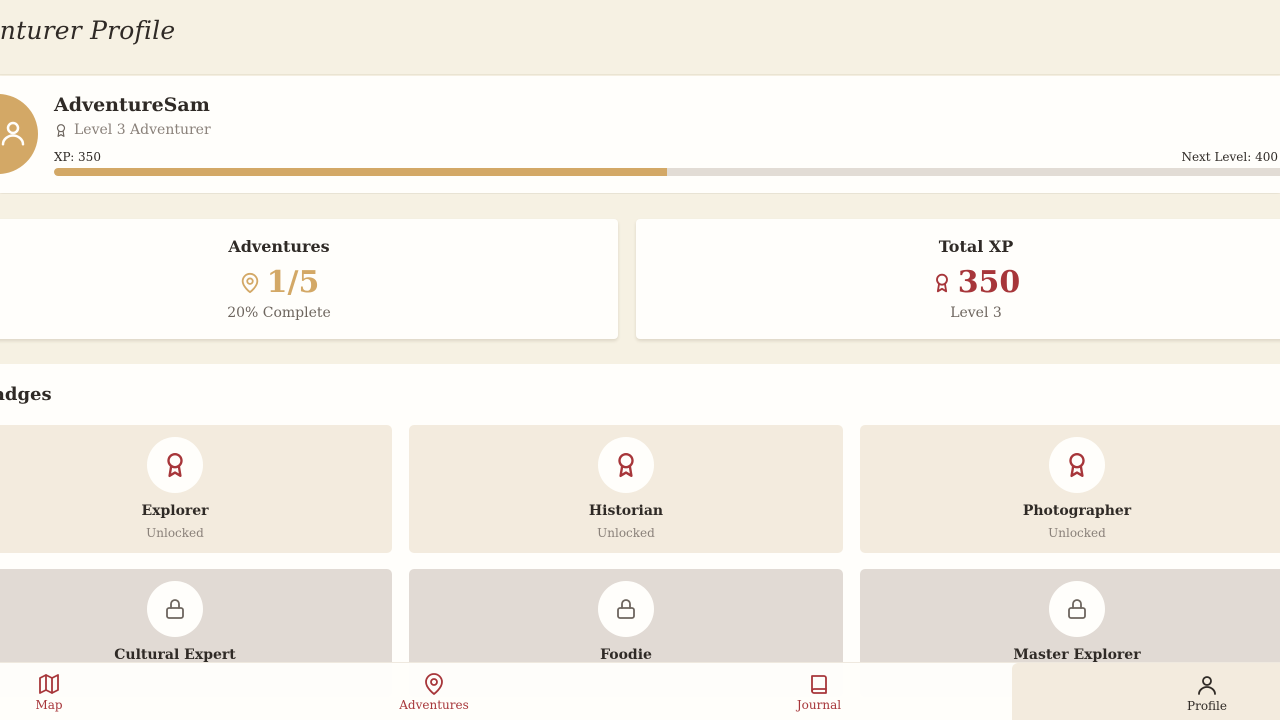 The width and height of the screenshot is (1280, 720). What do you see at coordinates (1207, 706) in the screenshot?
I see `nav-label-profile: Profile` at bounding box center [1207, 706].